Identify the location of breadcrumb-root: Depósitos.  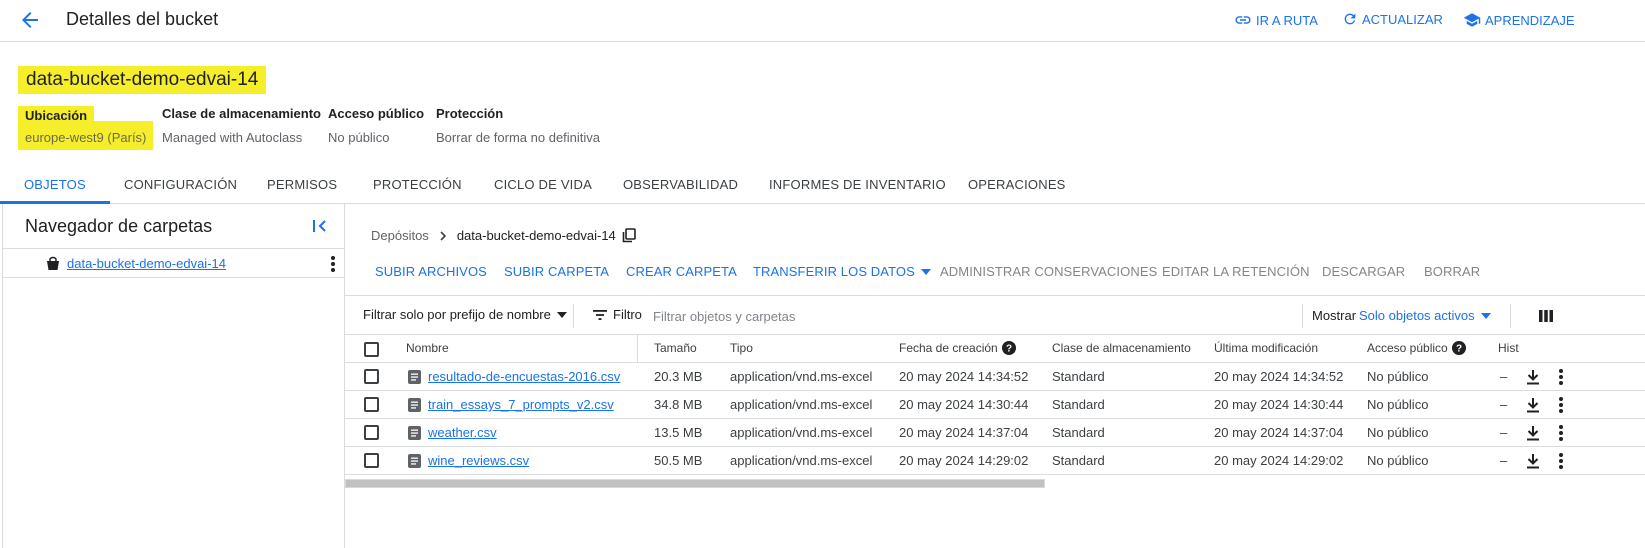
(400, 235).